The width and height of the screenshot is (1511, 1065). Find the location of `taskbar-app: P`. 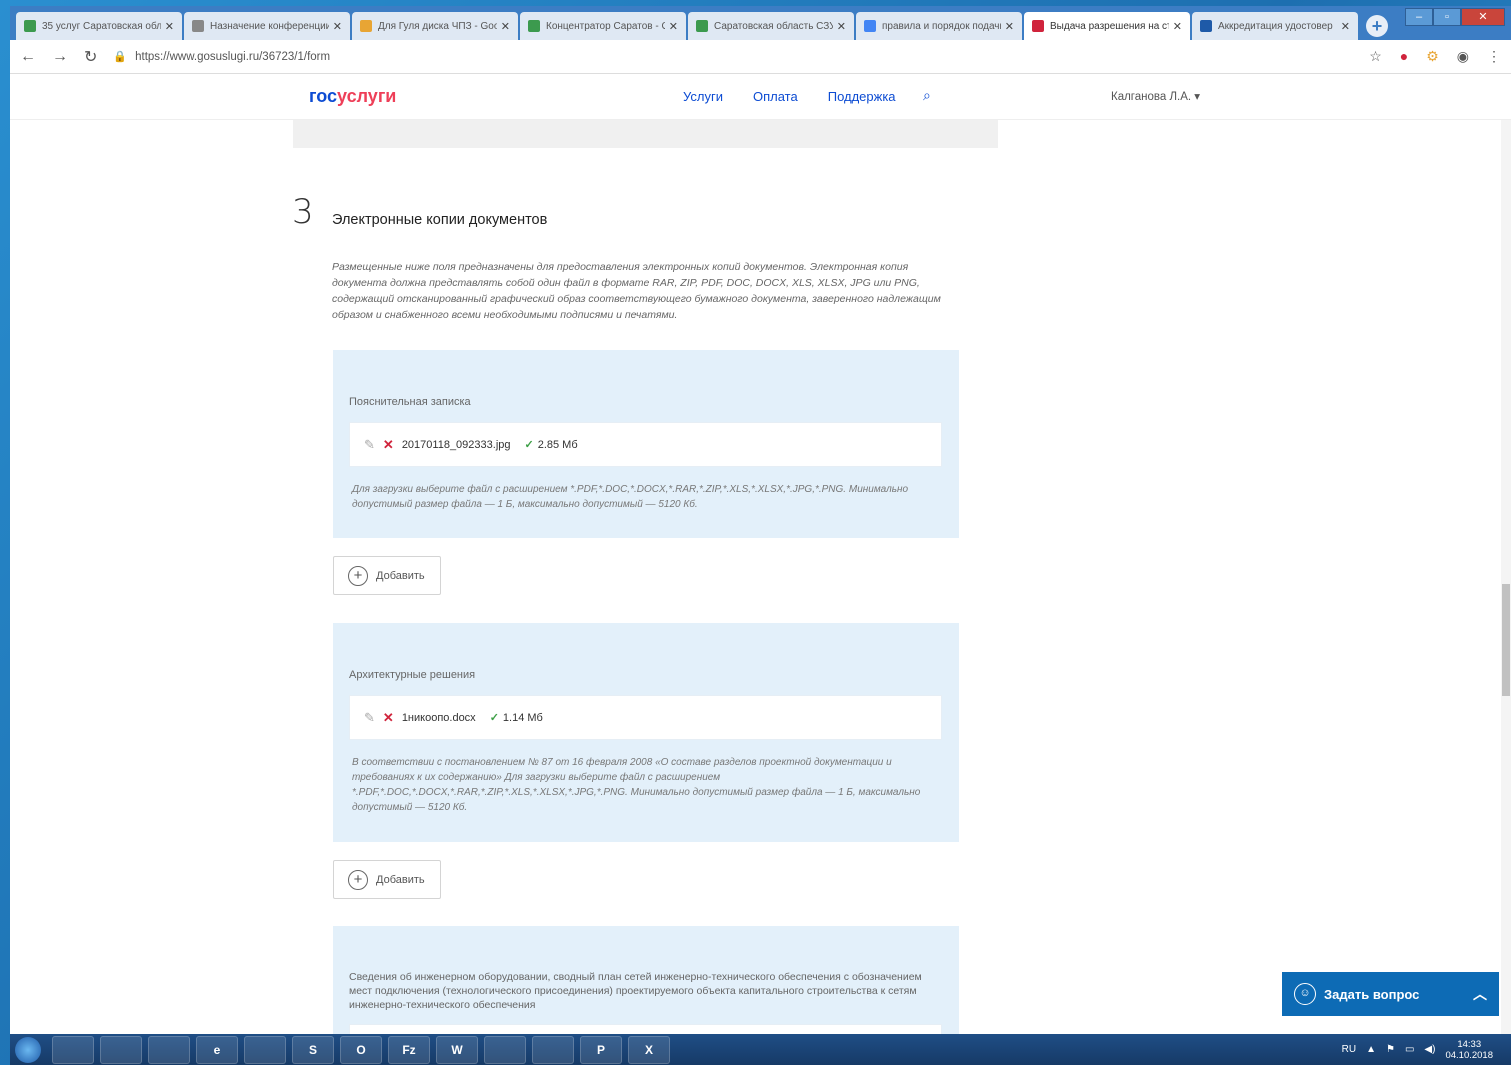

taskbar-app: P is located at coordinates (601, 1049).